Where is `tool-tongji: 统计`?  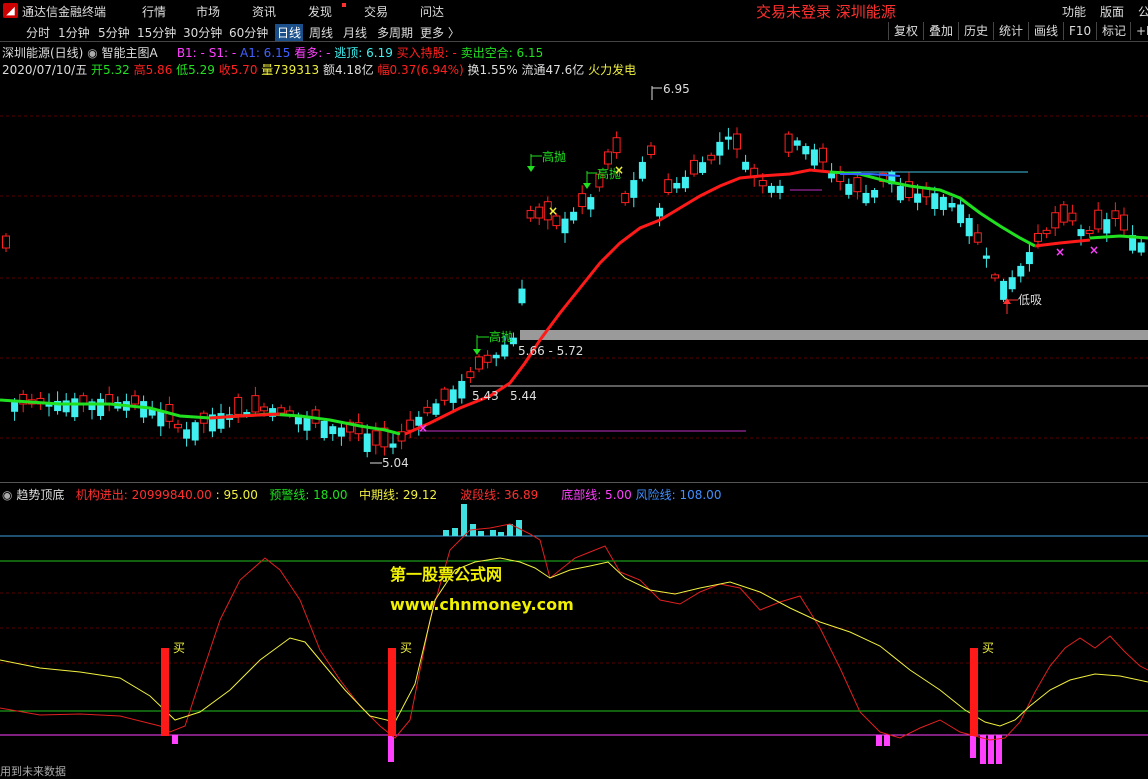 tool-tongji: 统计 is located at coordinates (1010, 31).